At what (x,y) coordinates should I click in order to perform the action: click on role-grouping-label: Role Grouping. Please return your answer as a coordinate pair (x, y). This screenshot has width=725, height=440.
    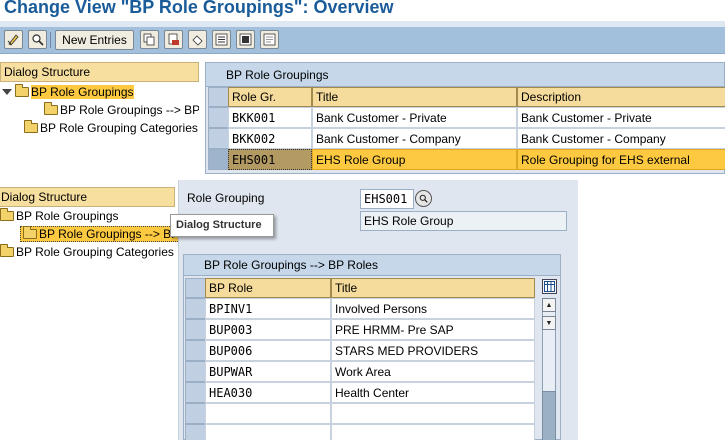
    Looking at the image, I should click on (226, 198).